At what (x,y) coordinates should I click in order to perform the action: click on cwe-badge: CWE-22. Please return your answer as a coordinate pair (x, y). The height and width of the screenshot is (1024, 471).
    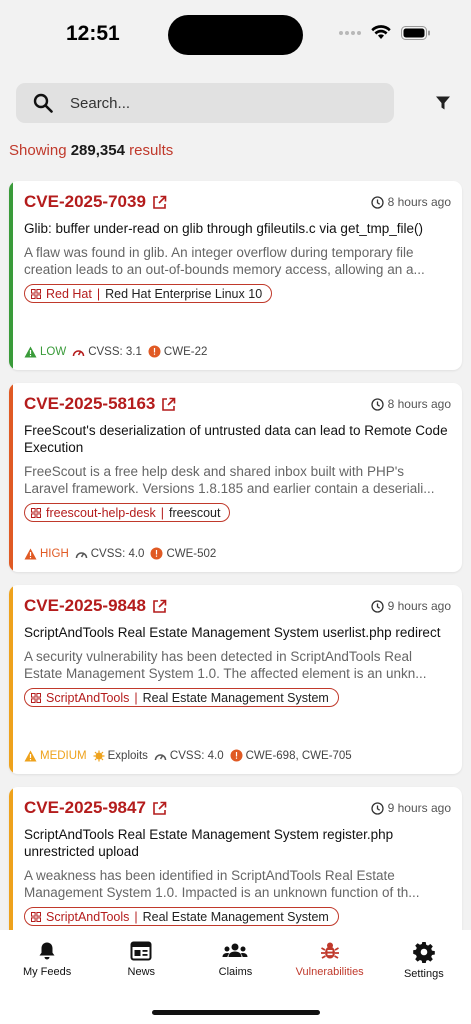
    Looking at the image, I should click on (177, 351).